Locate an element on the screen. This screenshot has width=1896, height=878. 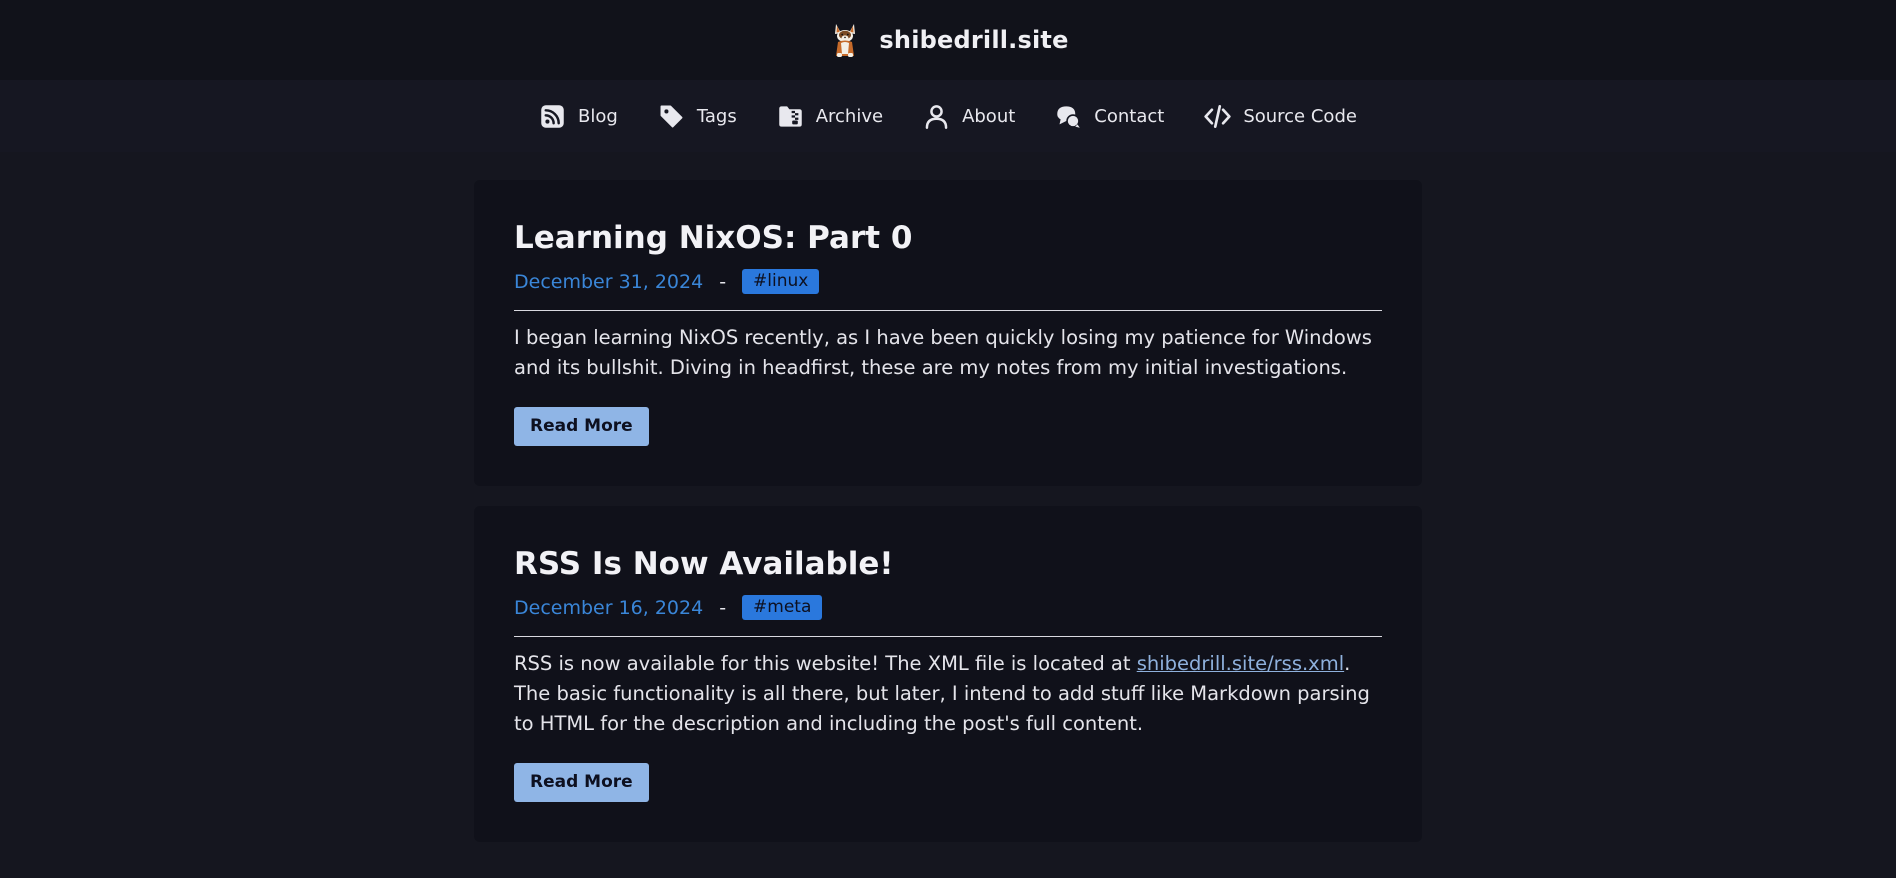
tag-icon is located at coordinates (671, 116).